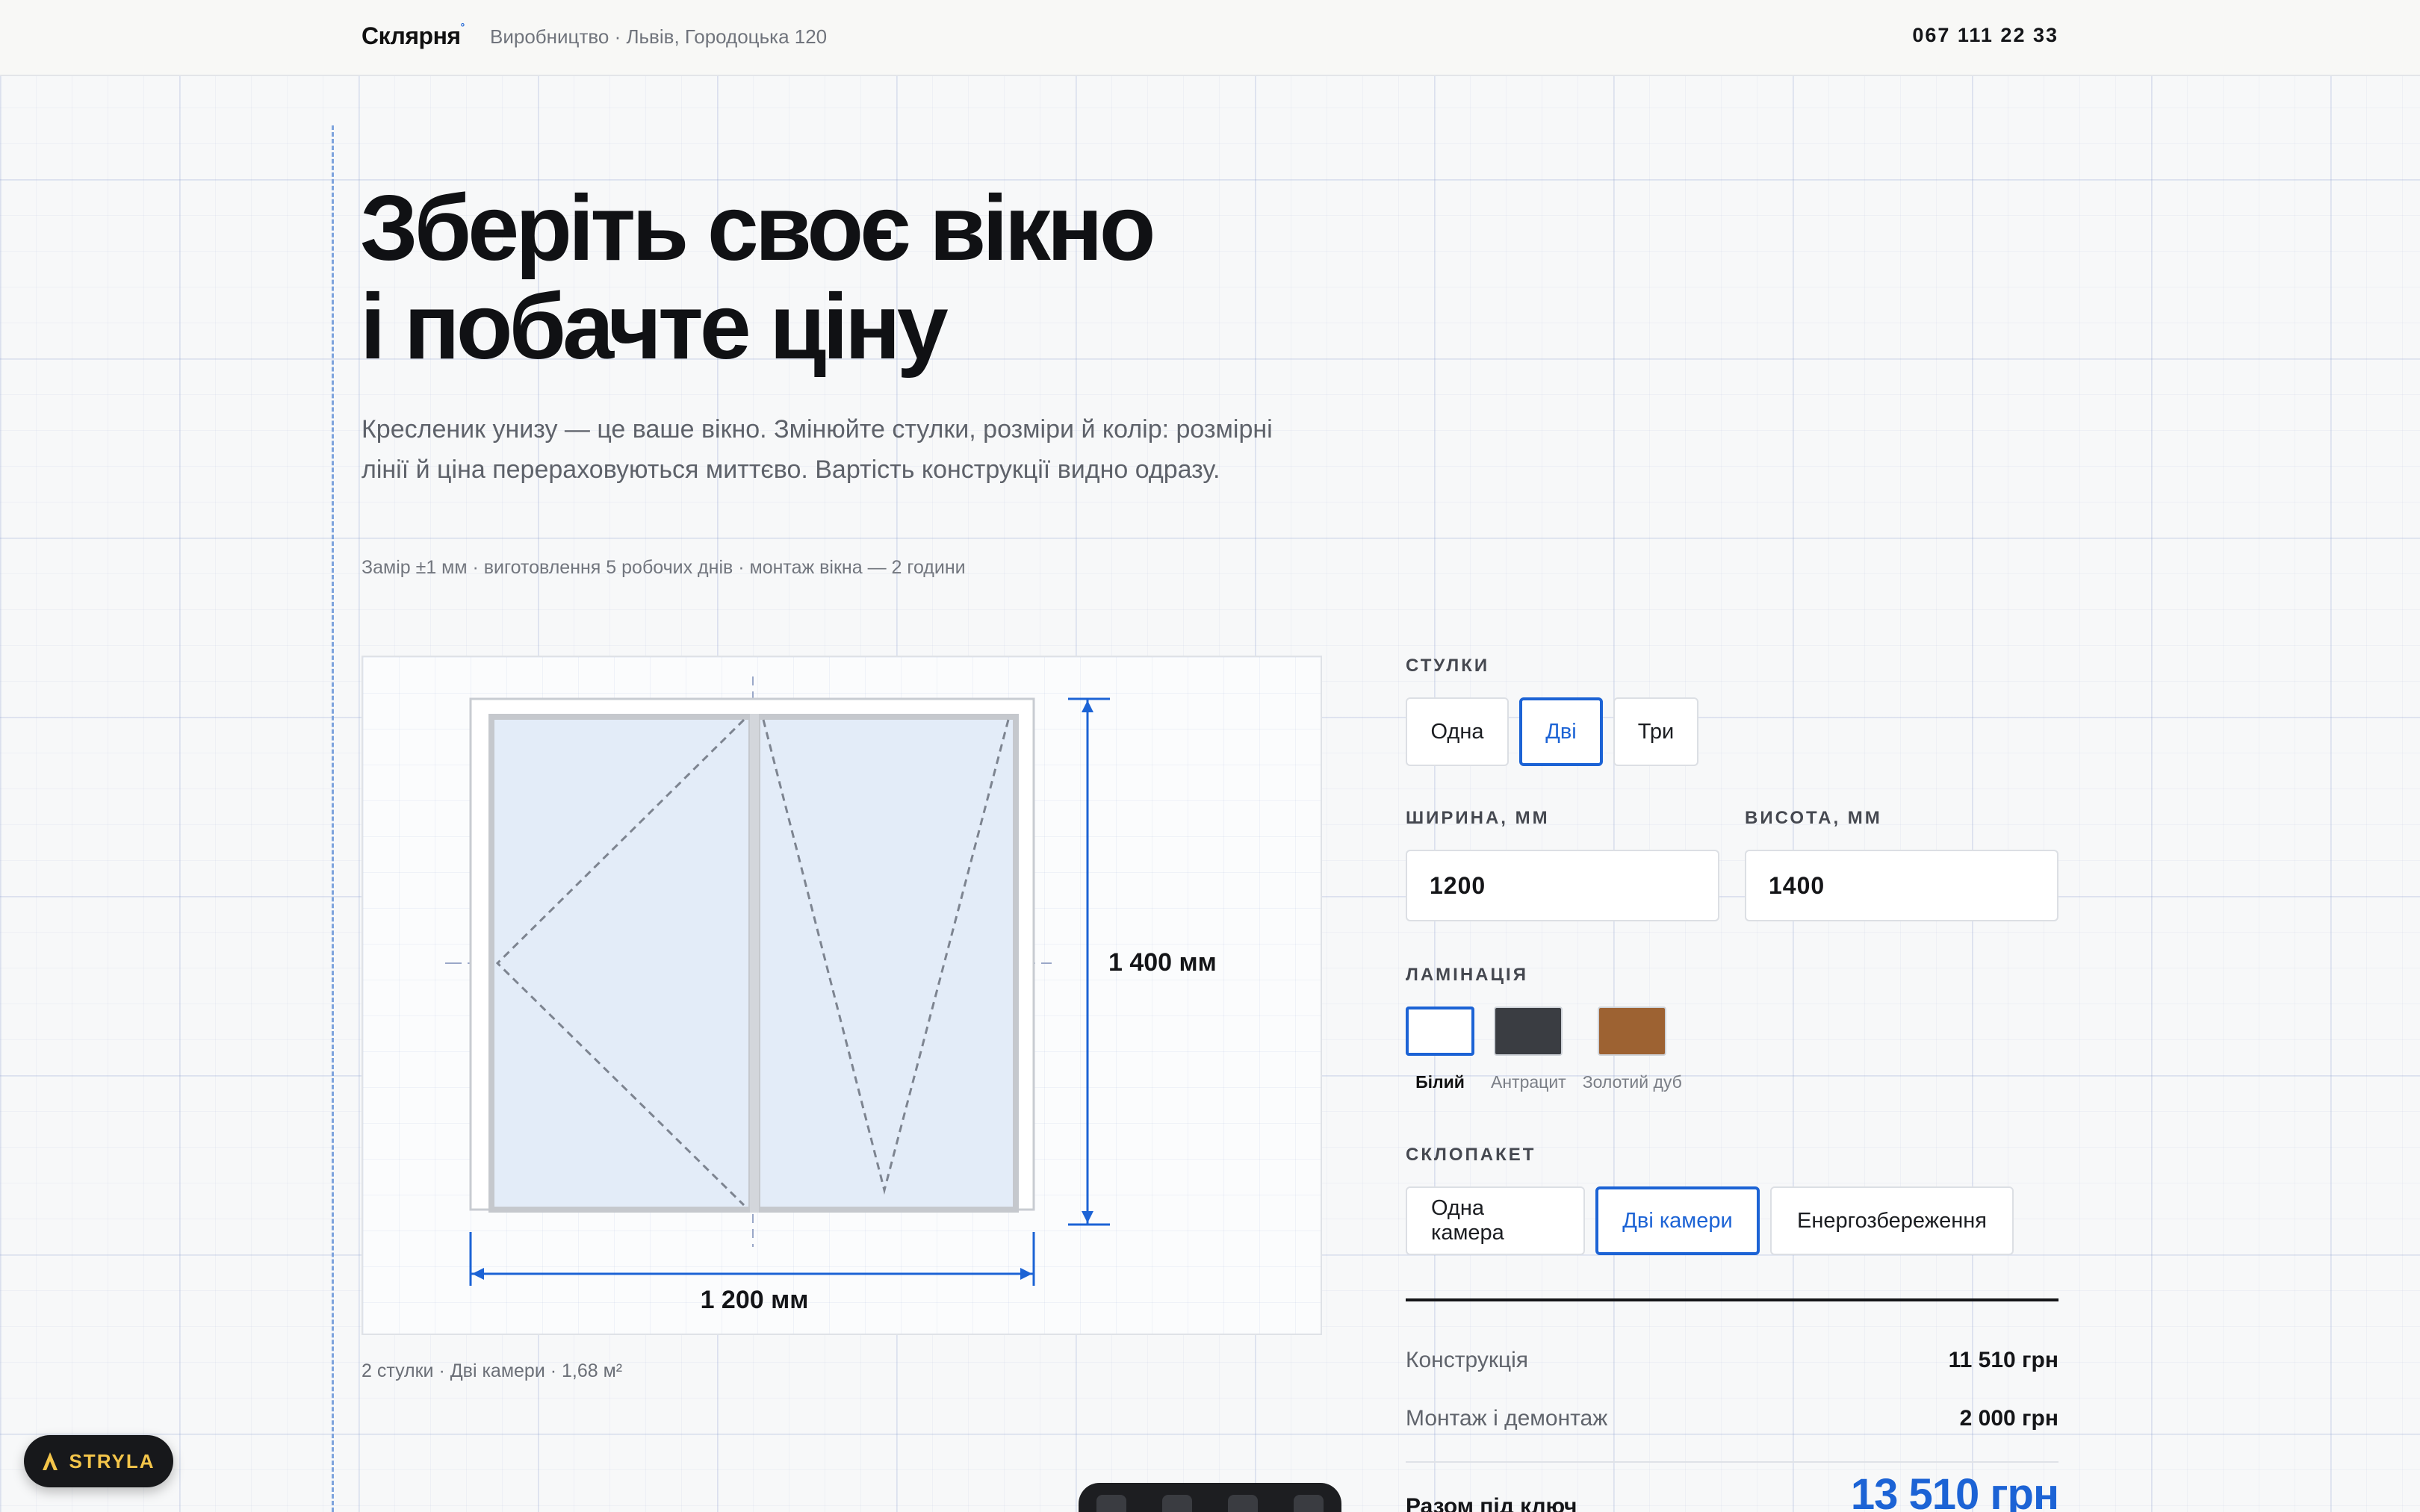 The width and height of the screenshot is (2420, 1512). Describe the element at coordinates (1457, 731) in the screenshot. I see `sash-option-one: Одна` at that location.